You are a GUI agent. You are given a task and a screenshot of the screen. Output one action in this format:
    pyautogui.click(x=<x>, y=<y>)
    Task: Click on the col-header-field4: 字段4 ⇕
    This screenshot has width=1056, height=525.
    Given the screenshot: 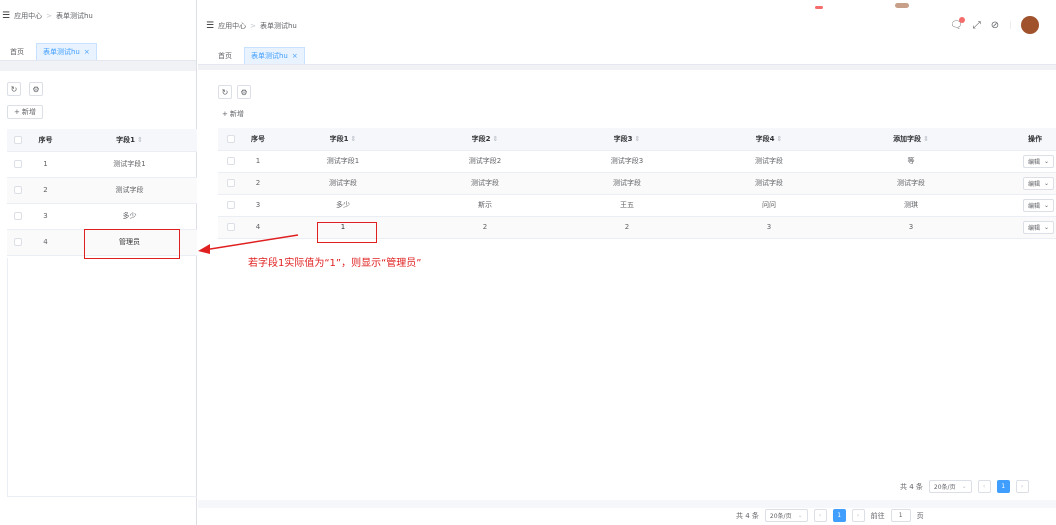 What is the action you would take?
    pyautogui.click(x=769, y=139)
    